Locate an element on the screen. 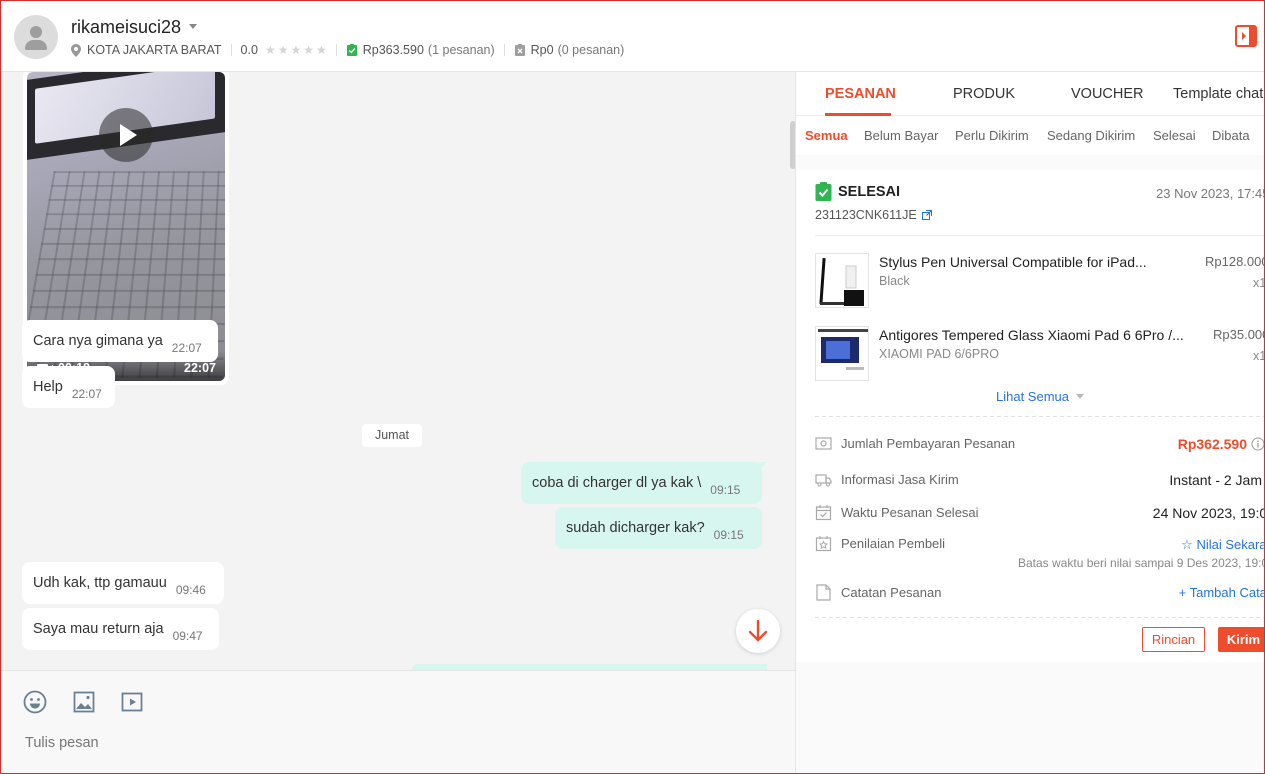 This screenshot has height=774, width=1265. order-id-row: 231123CNK611JE is located at coordinates (873, 215).